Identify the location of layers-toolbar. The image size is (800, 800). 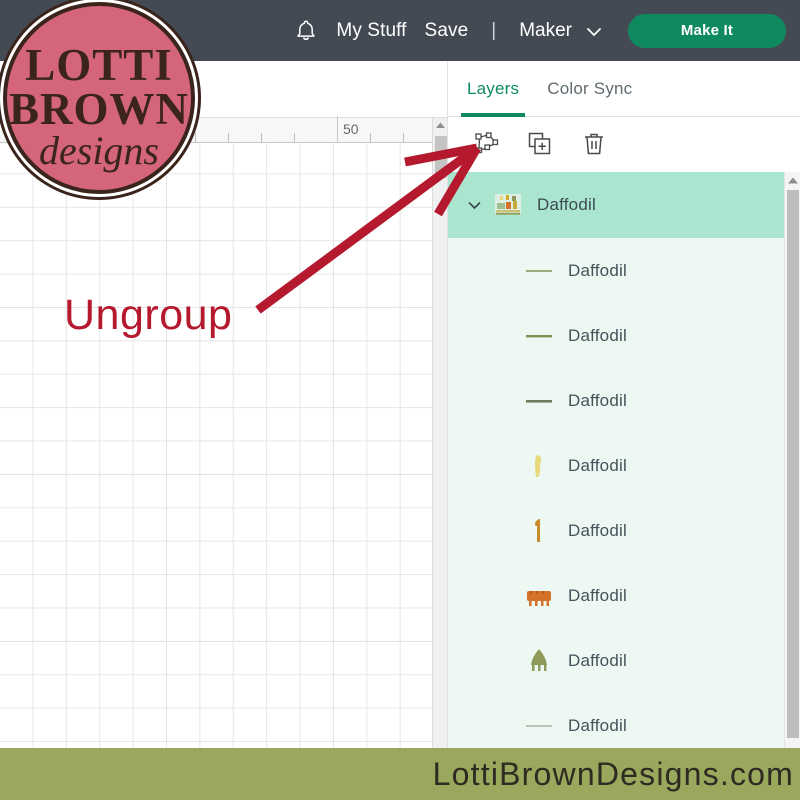
(624, 144).